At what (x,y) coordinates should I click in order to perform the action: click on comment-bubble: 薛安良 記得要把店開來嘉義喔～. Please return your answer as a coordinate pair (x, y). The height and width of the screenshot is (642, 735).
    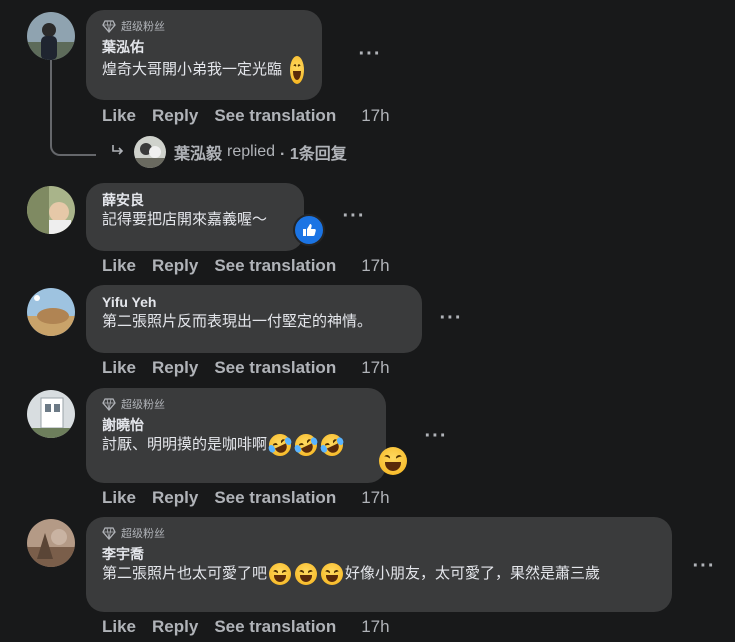
    Looking at the image, I should click on (195, 217).